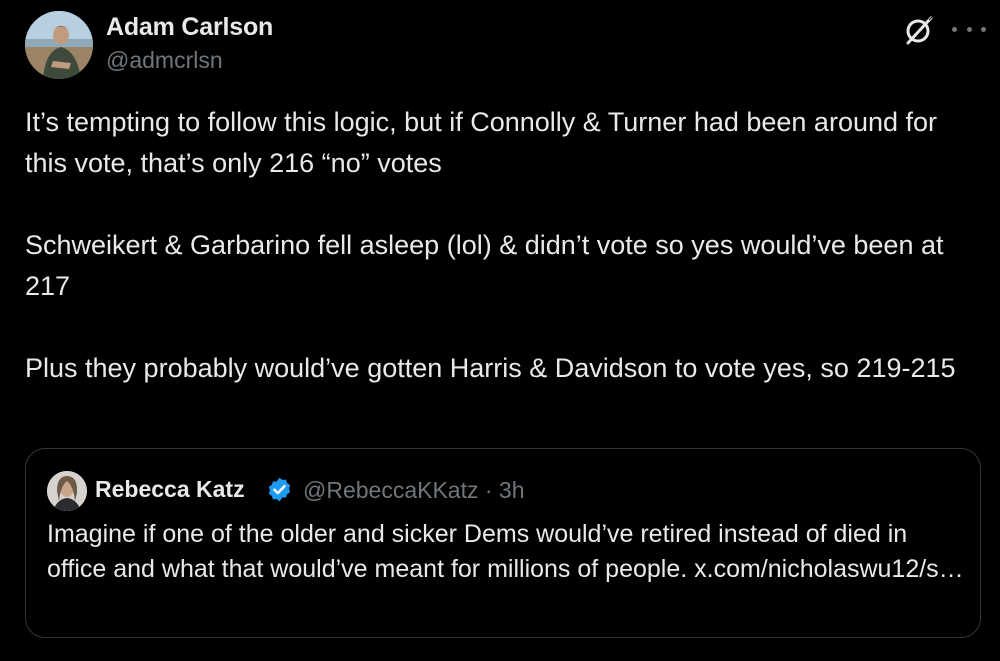 Image resolution: width=1000 pixels, height=661 pixels. Describe the element at coordinates (164, 60) in the screenshot. I see `author-handle: @admcrlsn` at that location.